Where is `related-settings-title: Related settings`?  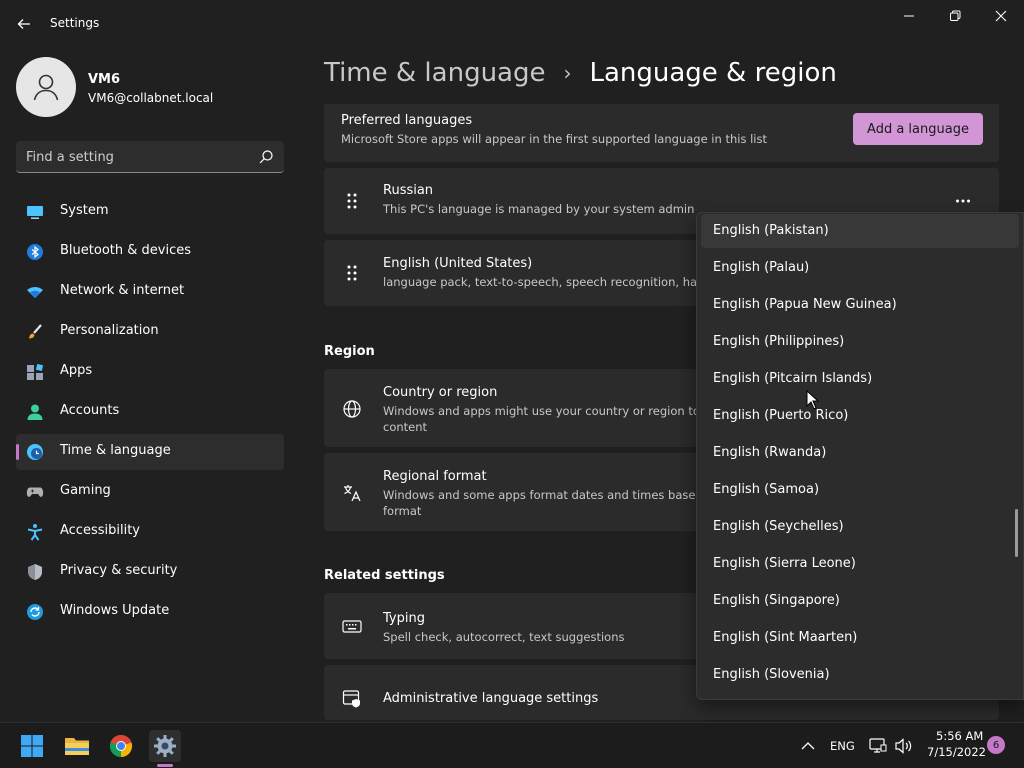 related-settings-title: Related settings is located at coordinates (384, 575).